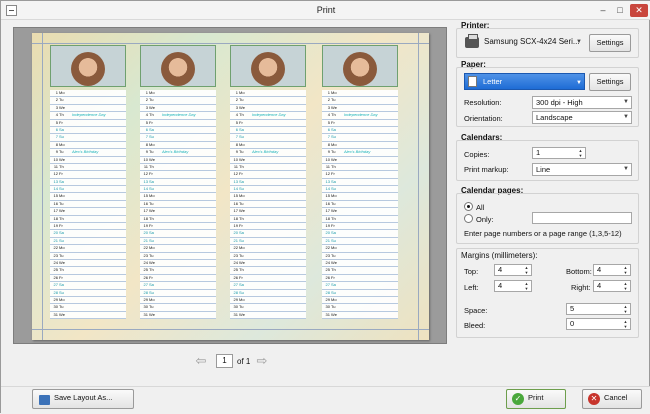 The height and width of the screenshot is (414, 650). I want to click on day-number: 2, so click(328, 100).